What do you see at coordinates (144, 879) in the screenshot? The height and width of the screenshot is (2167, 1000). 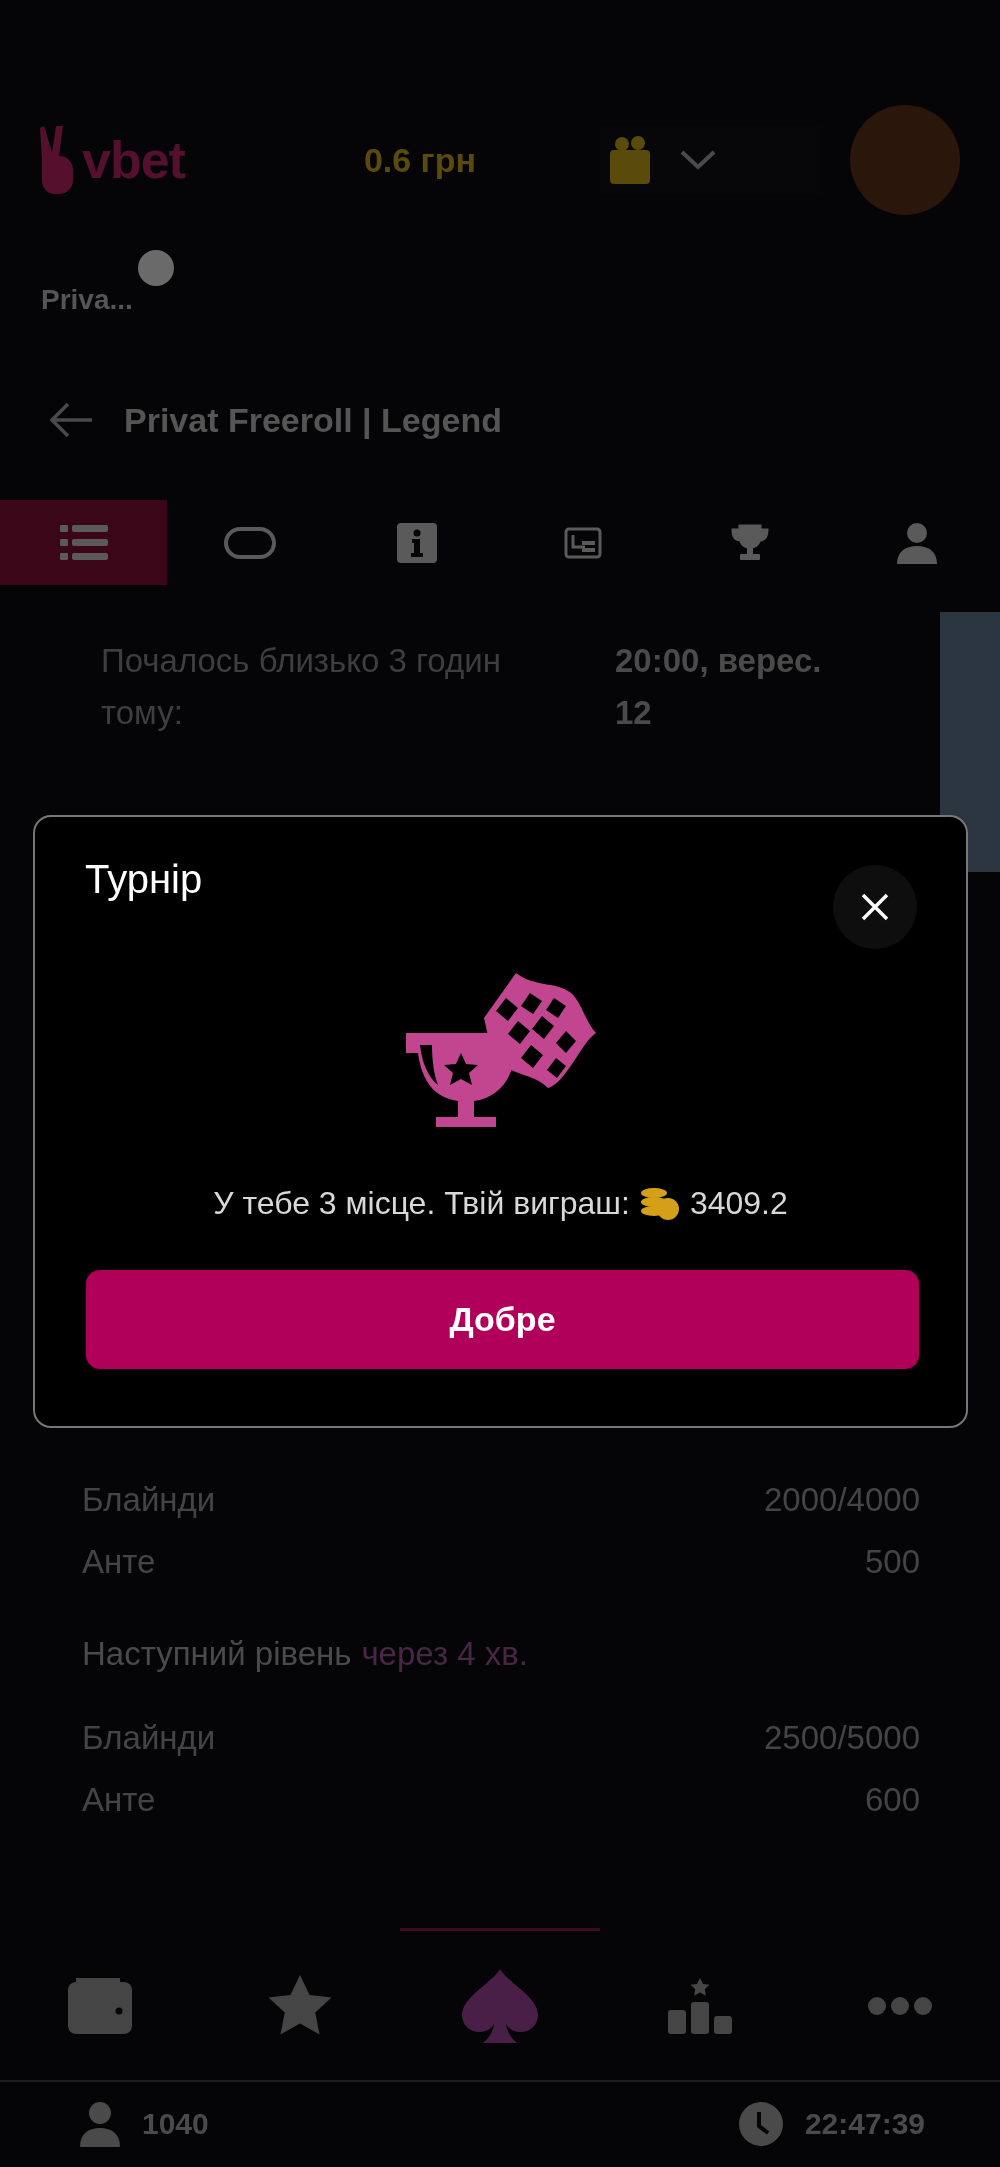 I see `dialog-title: Турнір` at bounding box center [144, 879].